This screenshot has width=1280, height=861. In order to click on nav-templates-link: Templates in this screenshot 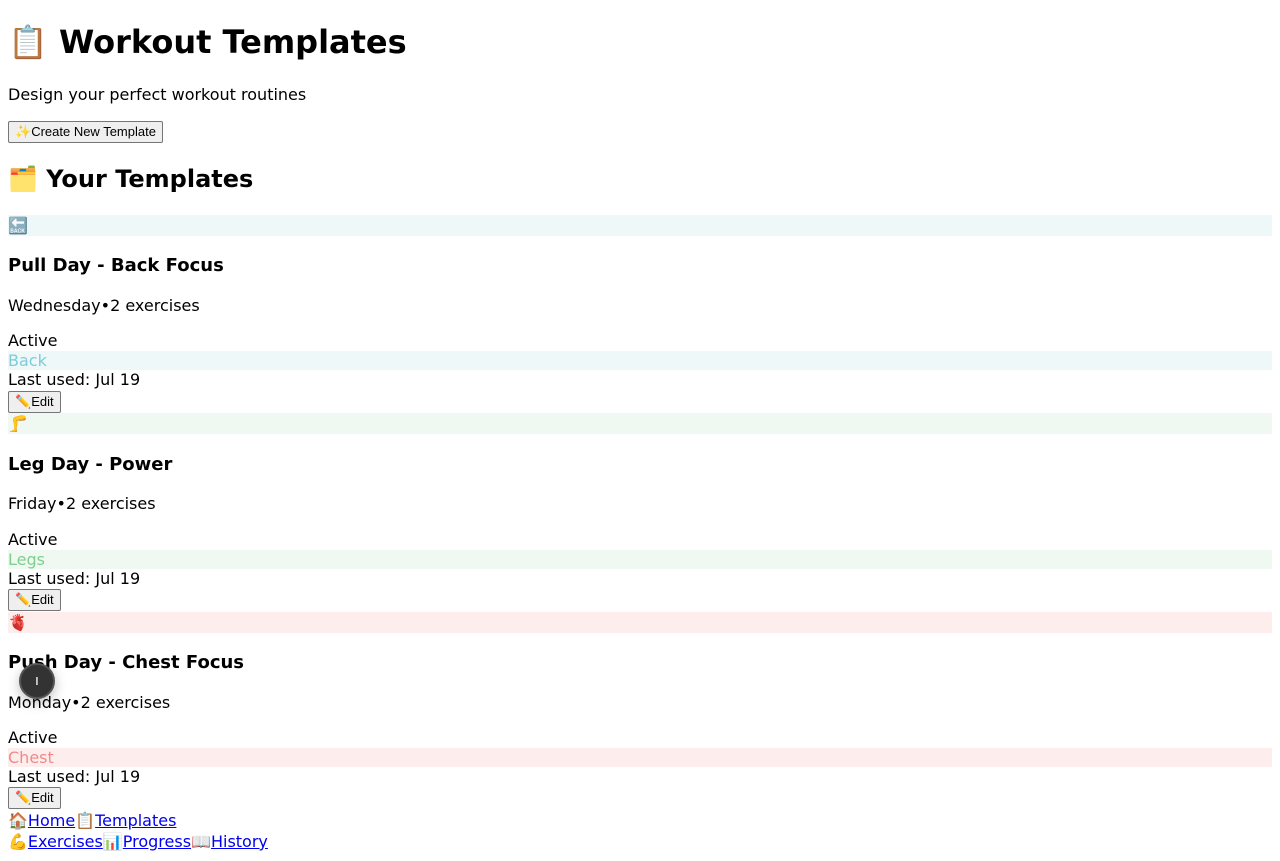, I will do `click(135, 820)`.